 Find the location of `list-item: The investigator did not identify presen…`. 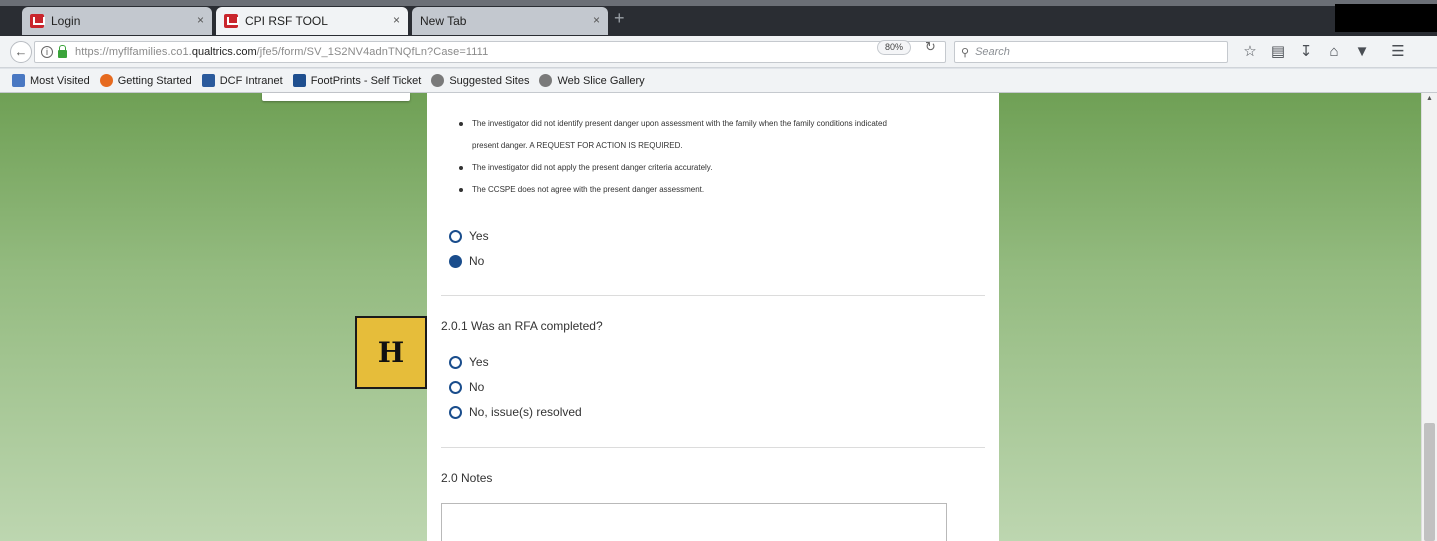

list-item: The investigator did not identify presen… is located at coordinates (722, 124).